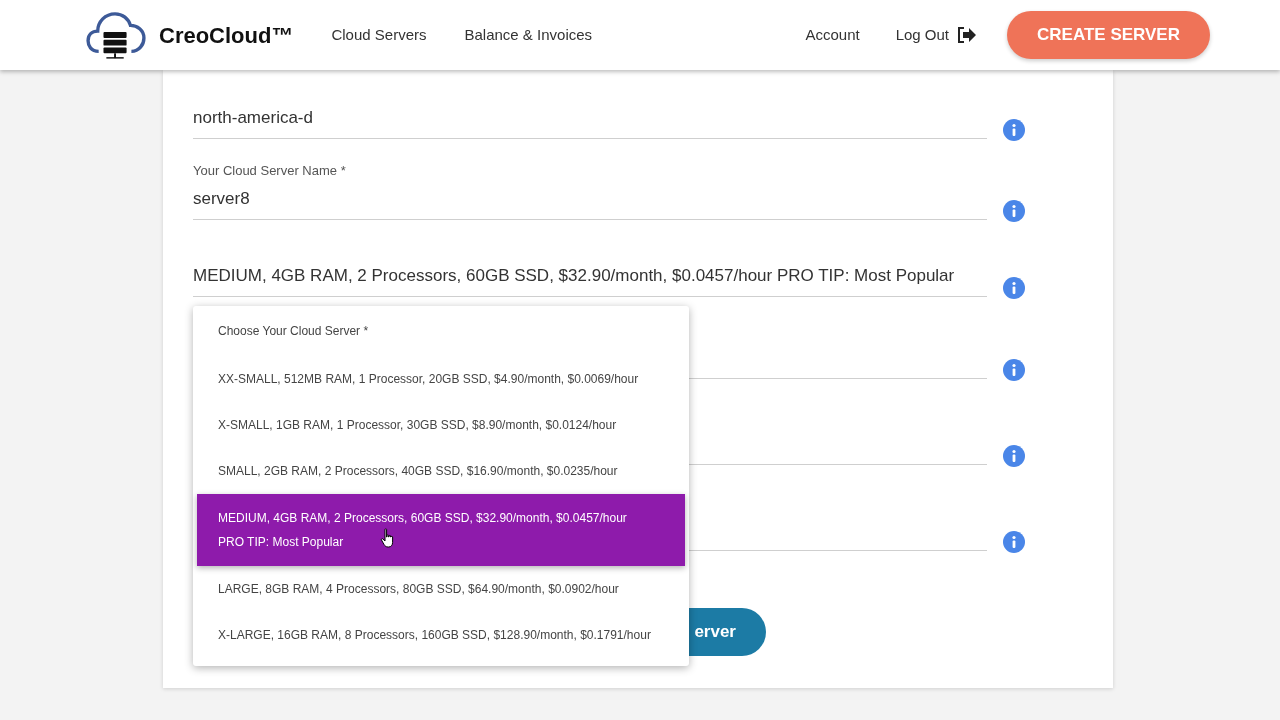 This screenshot has width=1280, height=720. Describe the element at coordinates (441, 589) in the screenshot. I see `menu-option: LARGE, 8GB RAM, 4 Processors, 80GB SSD, $64.90/month, $0.0902/hour` at that location.